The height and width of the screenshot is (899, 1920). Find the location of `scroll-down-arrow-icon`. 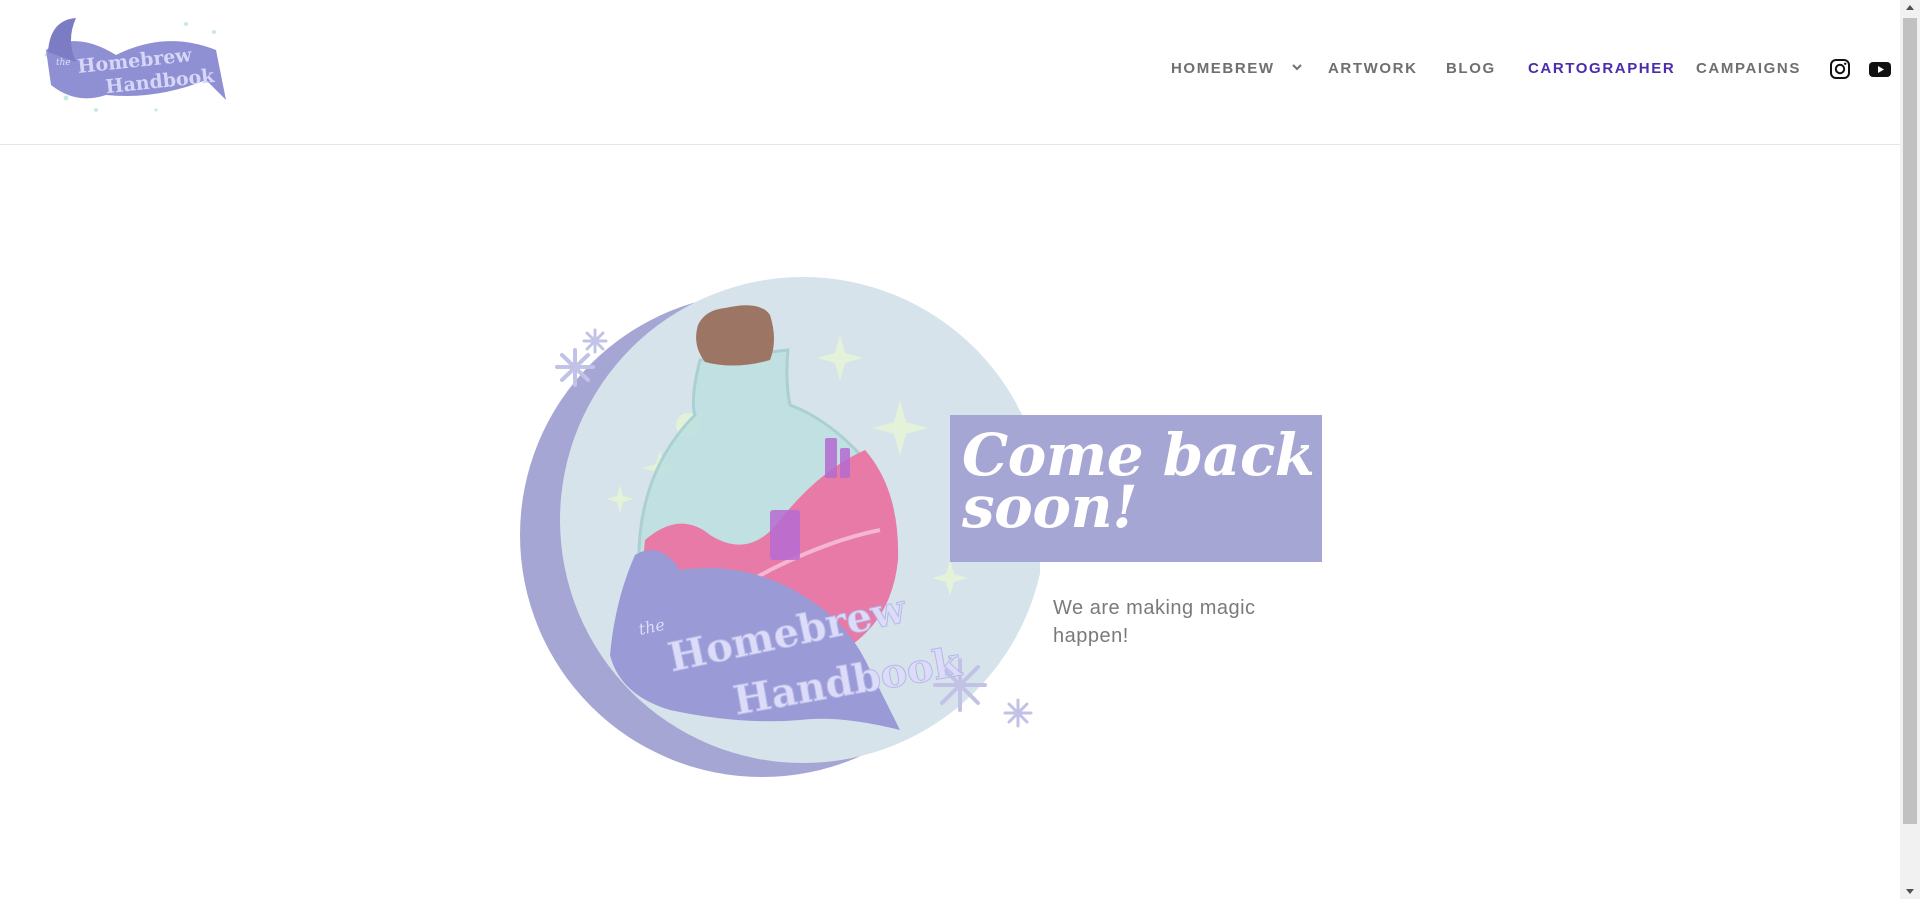

scroll-down-arrow-icon is located at coordinates (1910, 891).